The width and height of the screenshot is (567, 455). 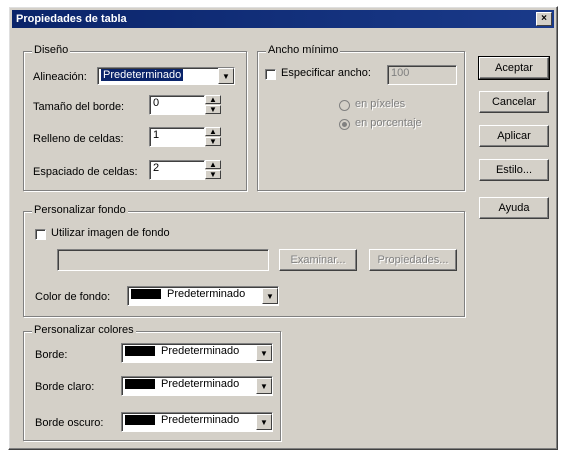 What do you see at coordinates (270, 74) in the screenshot?
I see `especificar-ancho-checkbox` at bounding box center [270, 74].